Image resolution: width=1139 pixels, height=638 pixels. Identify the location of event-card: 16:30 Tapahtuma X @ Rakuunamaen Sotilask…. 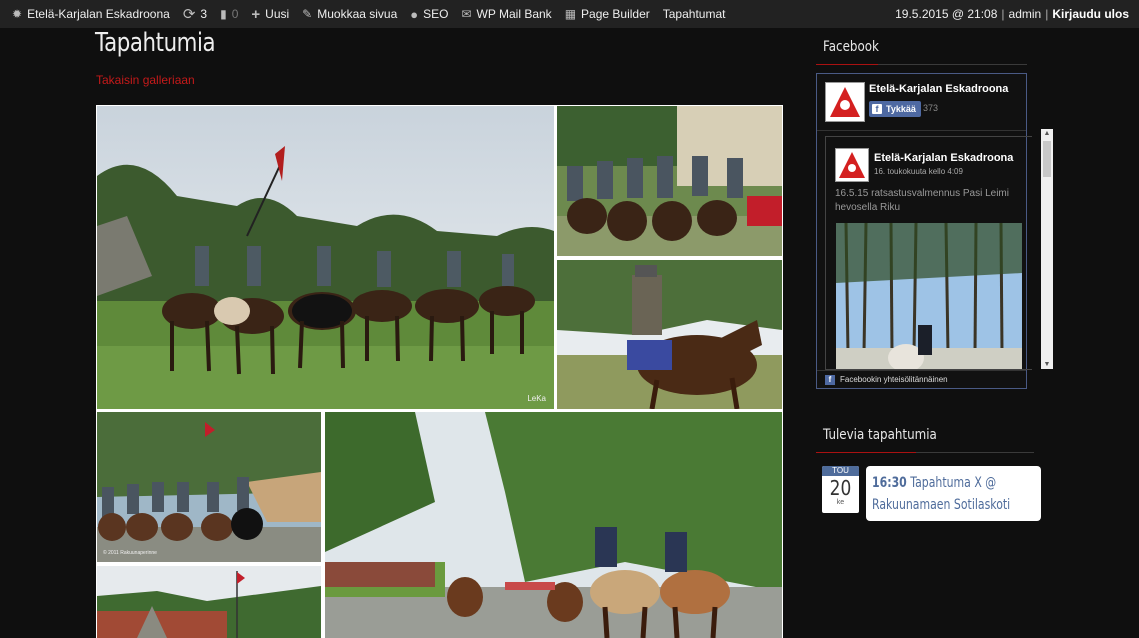
(953, 493).